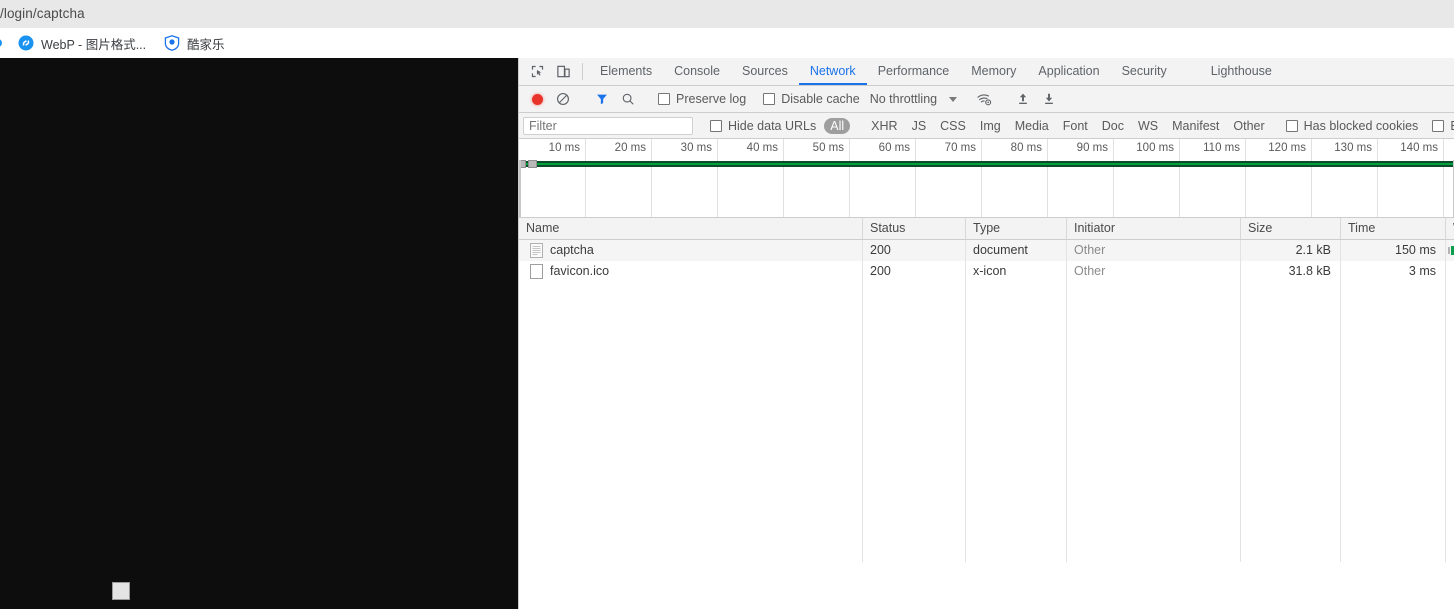 The image size is (1454, 609). What do you see at coordinates (580, 271) in the screenshot?
I see `request-name: favicon.ico` at bounding box center [580, 271].